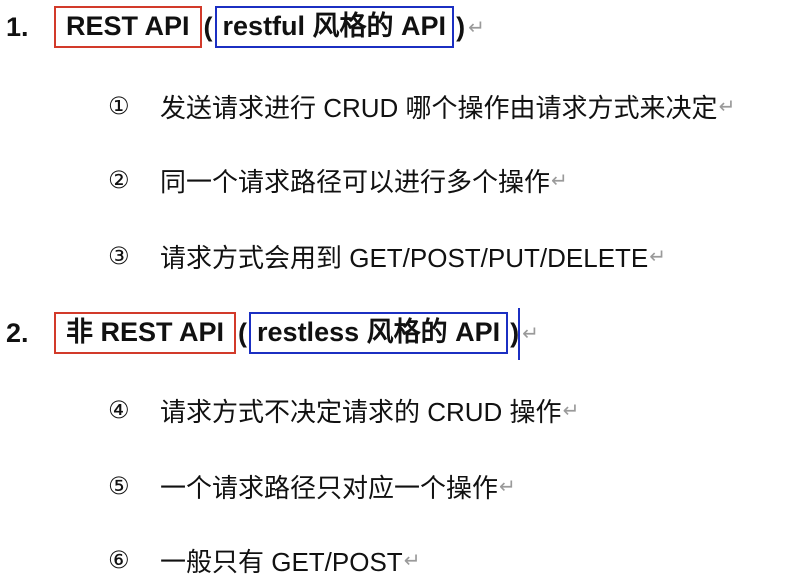  Describe the element at coordinates (17, 26) in the screenshot. I see `section-1-number: 1.` at that location.